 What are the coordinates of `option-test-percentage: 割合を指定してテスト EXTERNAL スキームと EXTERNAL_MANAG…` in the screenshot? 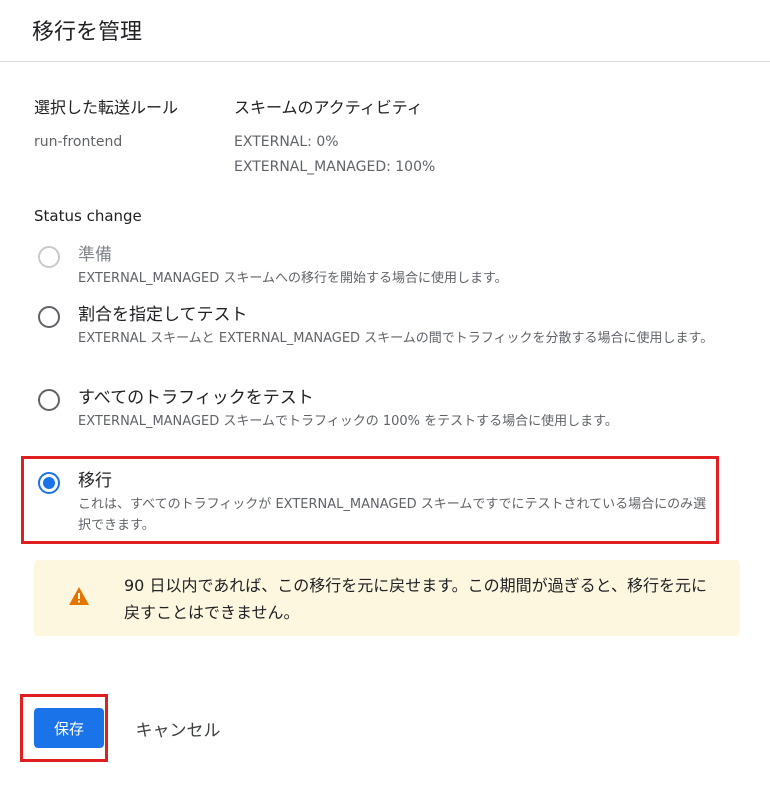 It's located at (378, 325).